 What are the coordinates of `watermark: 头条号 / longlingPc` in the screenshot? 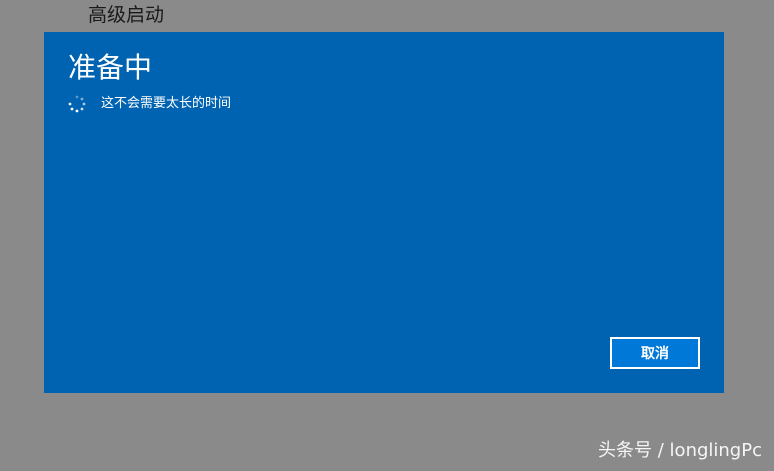 It's located at (680, 450).